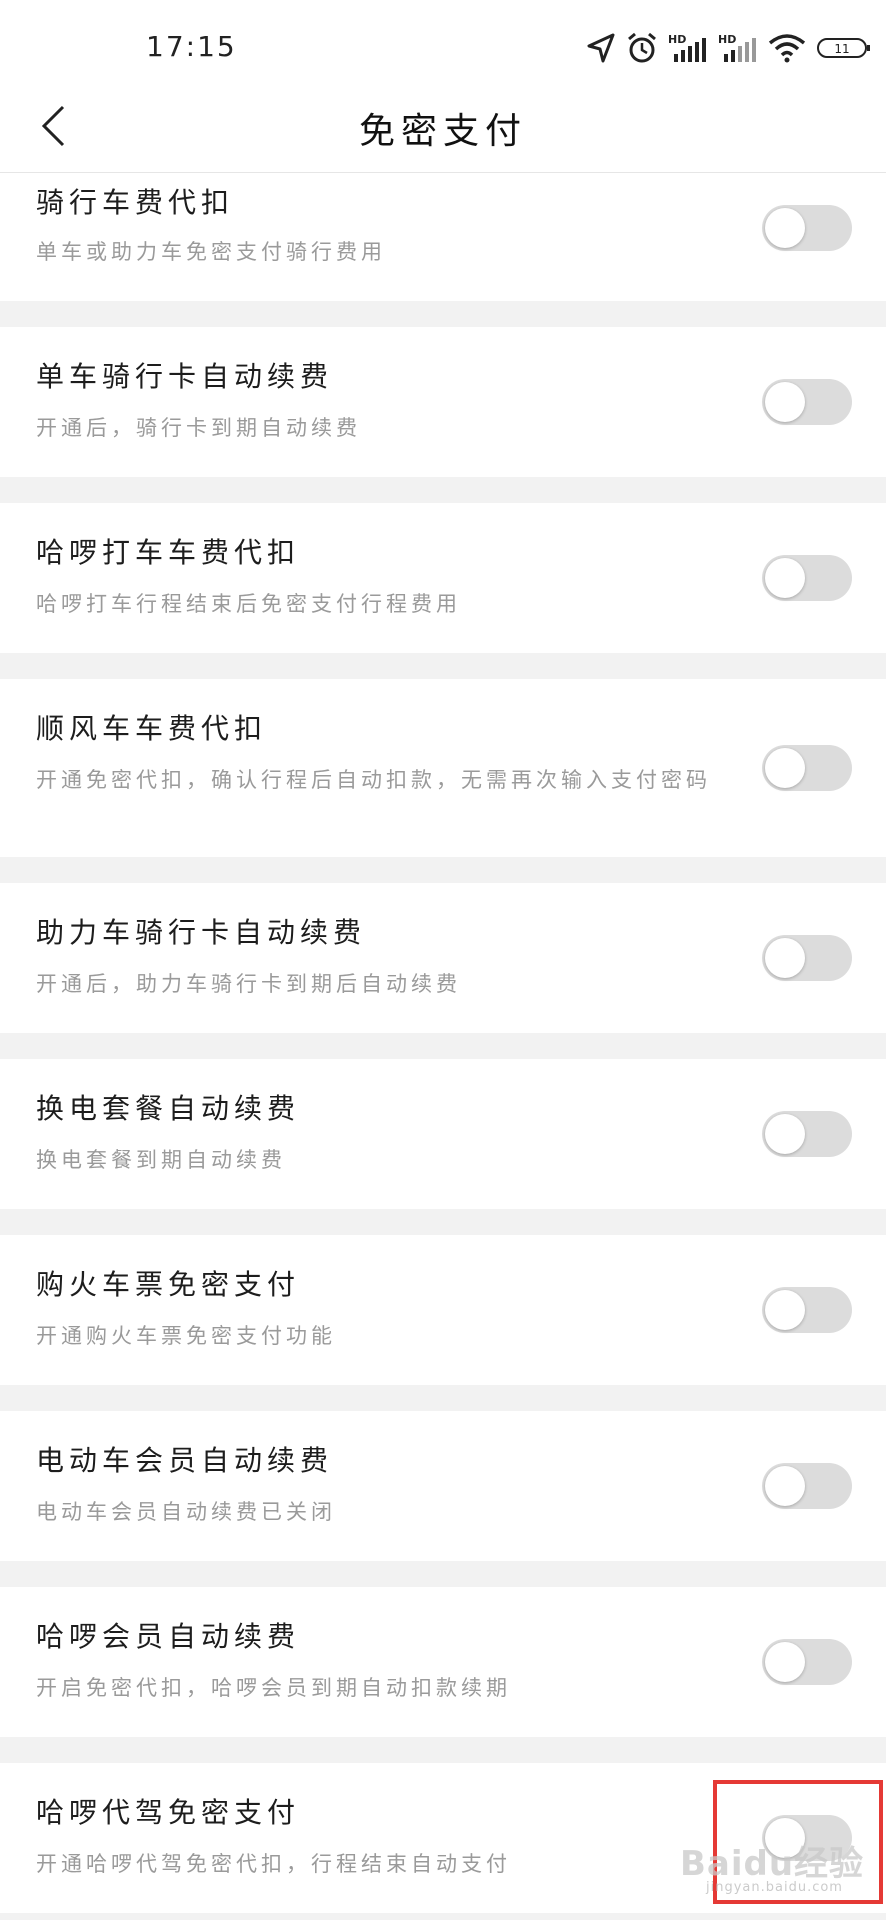 The width and height of the screenshot is (886, 1920). Describe the element at coordinates (168, 552) in the screenshot. I see `setting-title: 哈啰打车车费代扣` at that location.